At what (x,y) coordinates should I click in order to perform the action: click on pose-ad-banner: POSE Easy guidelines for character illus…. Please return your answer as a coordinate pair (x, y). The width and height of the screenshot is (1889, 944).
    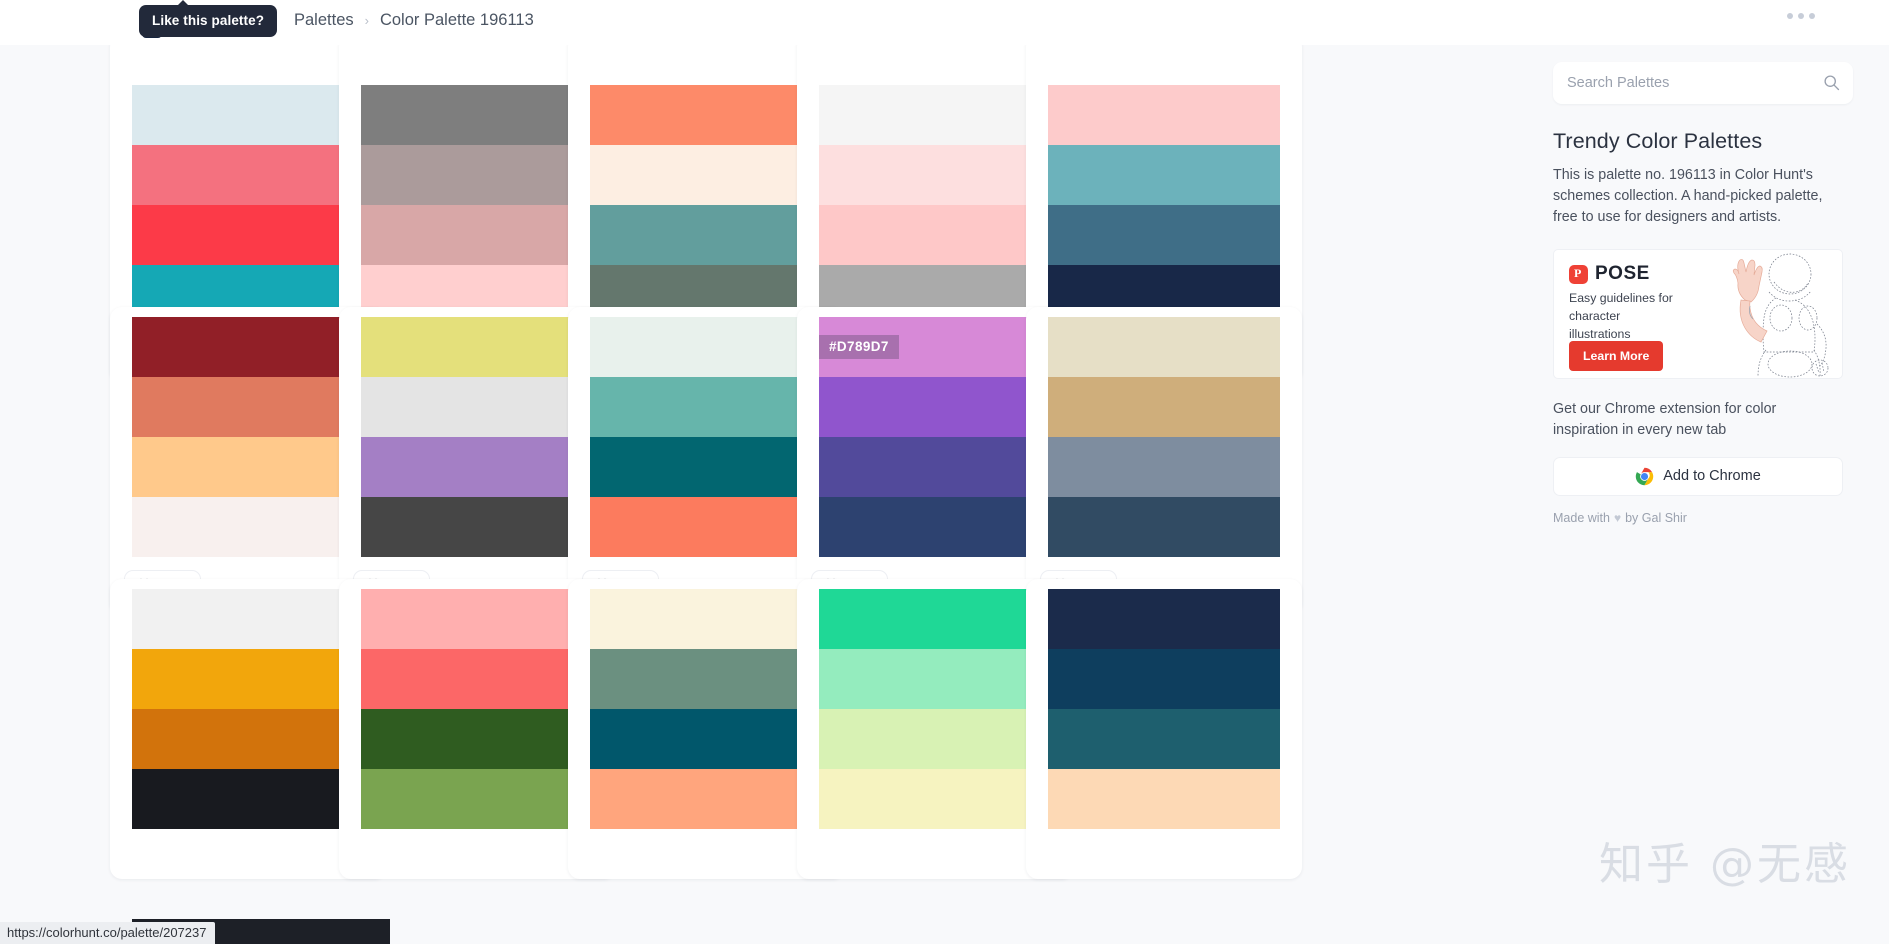
    Looking at the image, I should click on (1698, 314).